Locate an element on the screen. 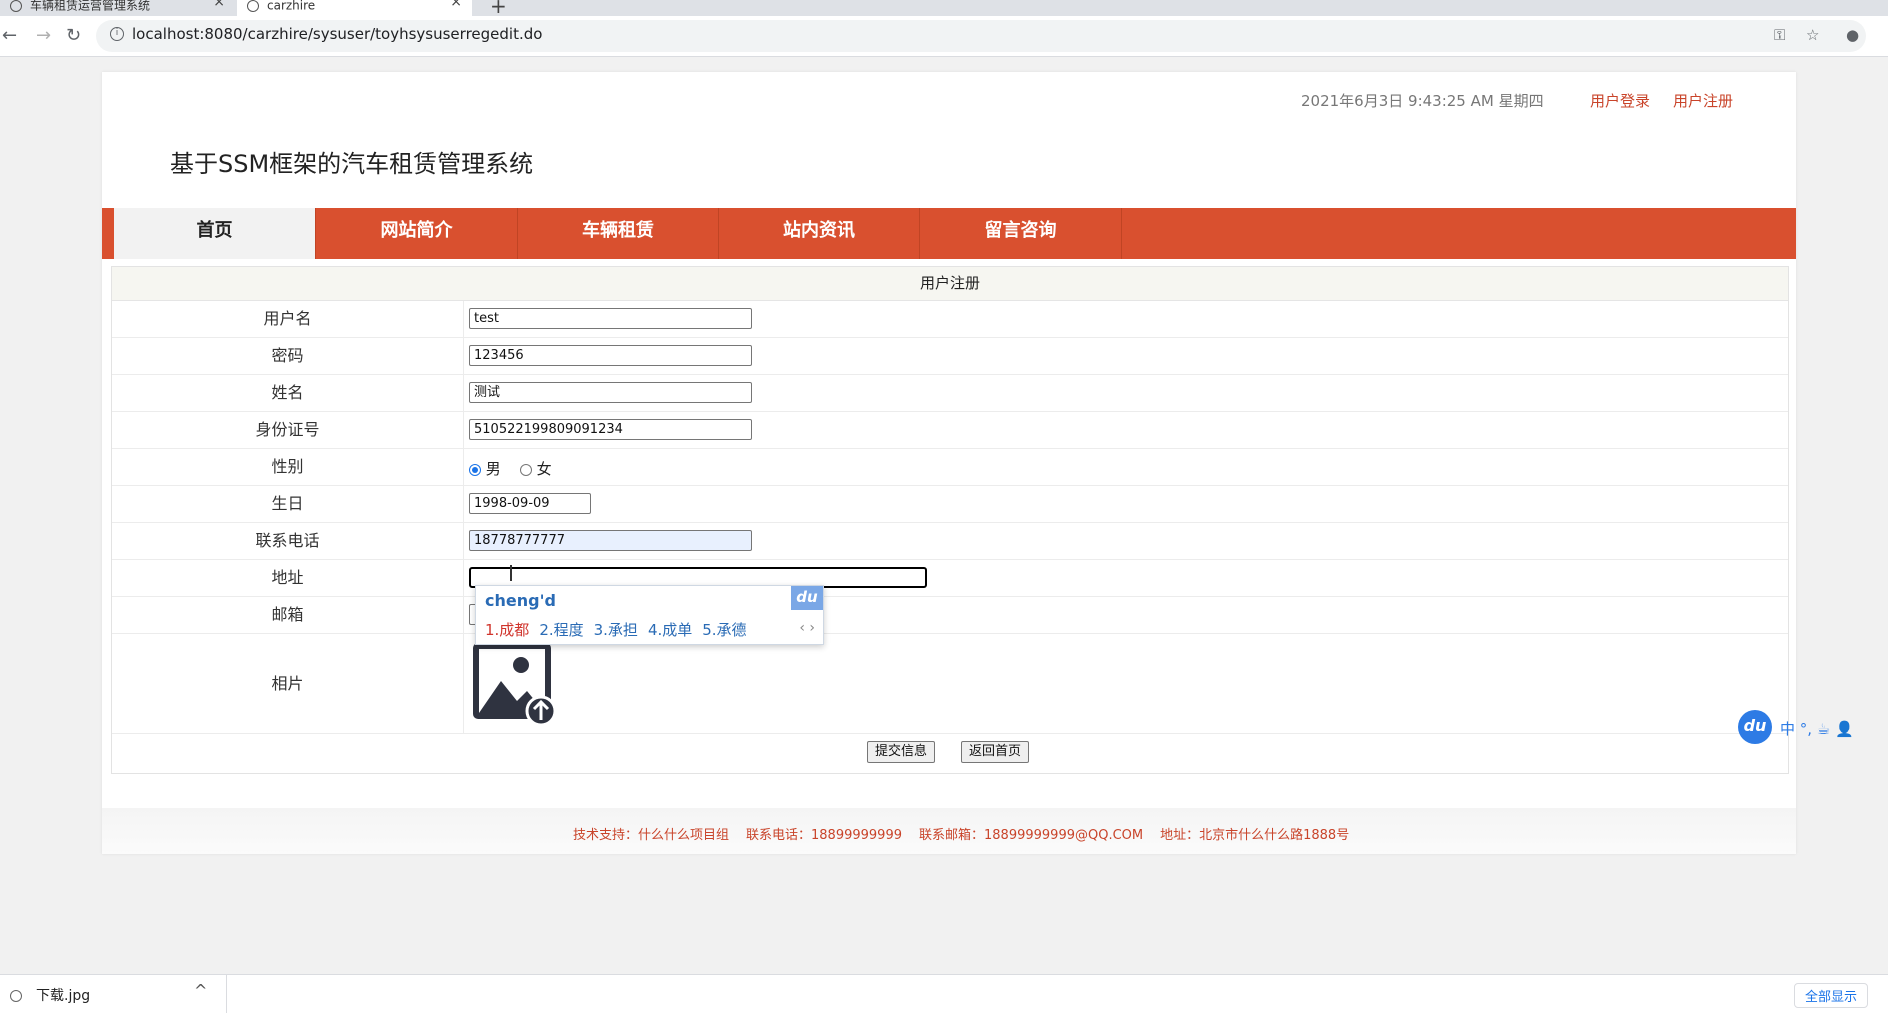 The width and height of the screenshot is (1888, 1013). photo-label: 相片 is located at coordinates (288, 683).